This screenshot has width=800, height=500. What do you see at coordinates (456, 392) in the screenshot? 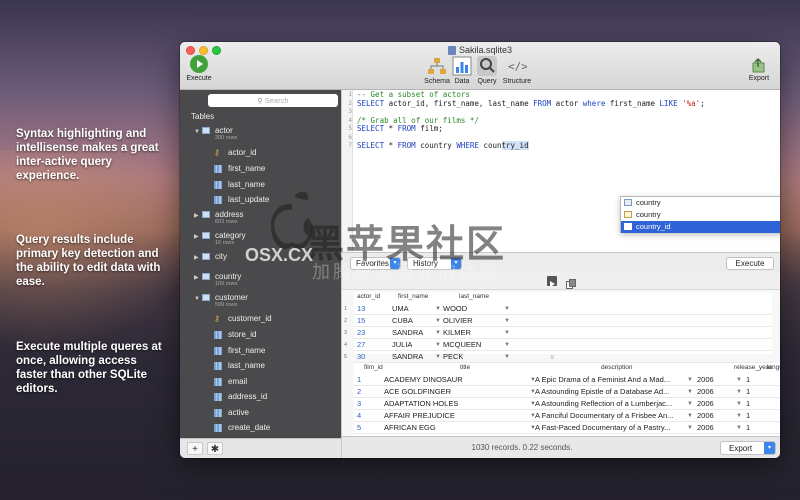
I see `cell-title: ACE GOLDFINGER` at bounding box center [456, 392].